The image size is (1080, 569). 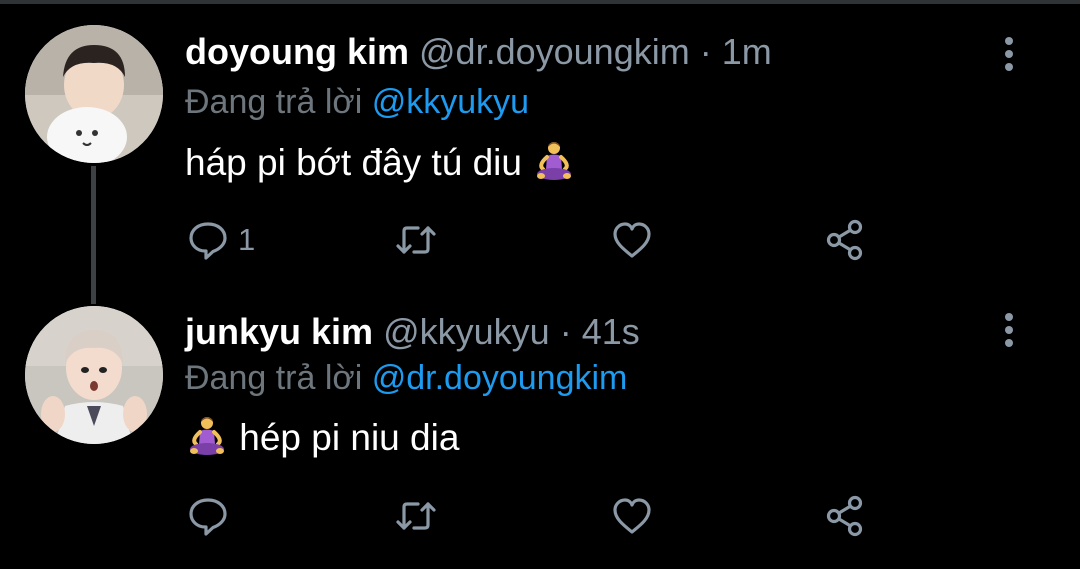 What do you see at coordinates (279, 331) in the screenshot?
I see `display-name: junkyu kim` at bounding box center [279, 331].